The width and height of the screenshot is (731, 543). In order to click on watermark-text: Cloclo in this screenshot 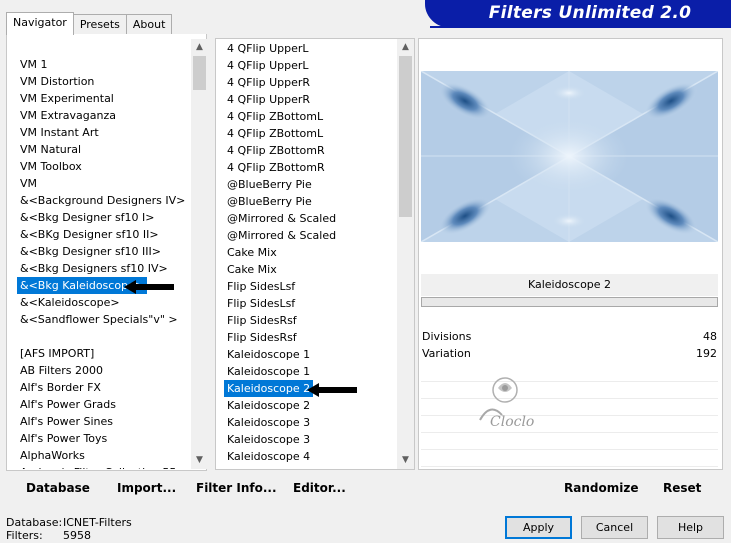, I will do `click(512, 422)`.